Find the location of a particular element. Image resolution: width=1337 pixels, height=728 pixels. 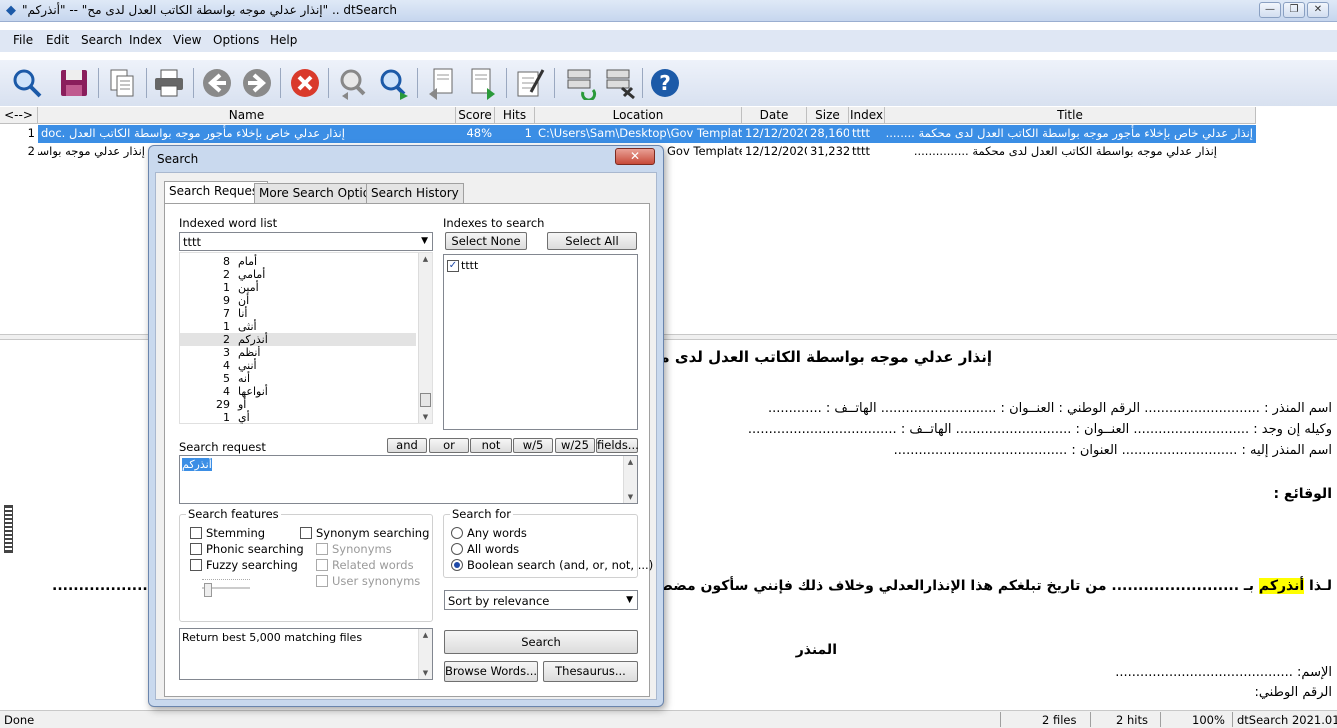

close-window-button: ✕ is located at coordinates (1318, 10).